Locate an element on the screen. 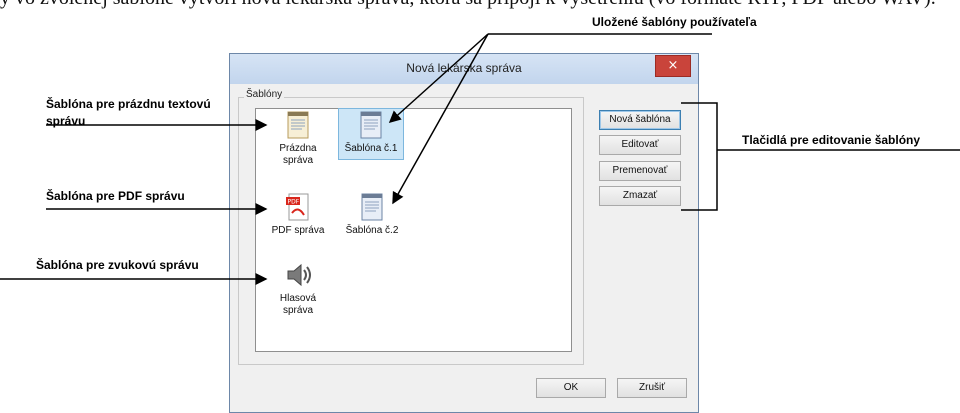  edit-button: Editovať is located at coordinates (640, 145).